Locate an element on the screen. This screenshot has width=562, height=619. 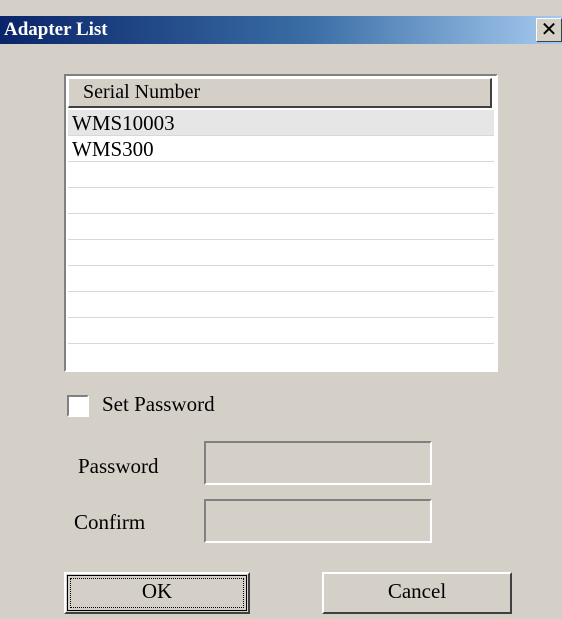
cancel-button: Cancel is located at coordinates (417, 593).